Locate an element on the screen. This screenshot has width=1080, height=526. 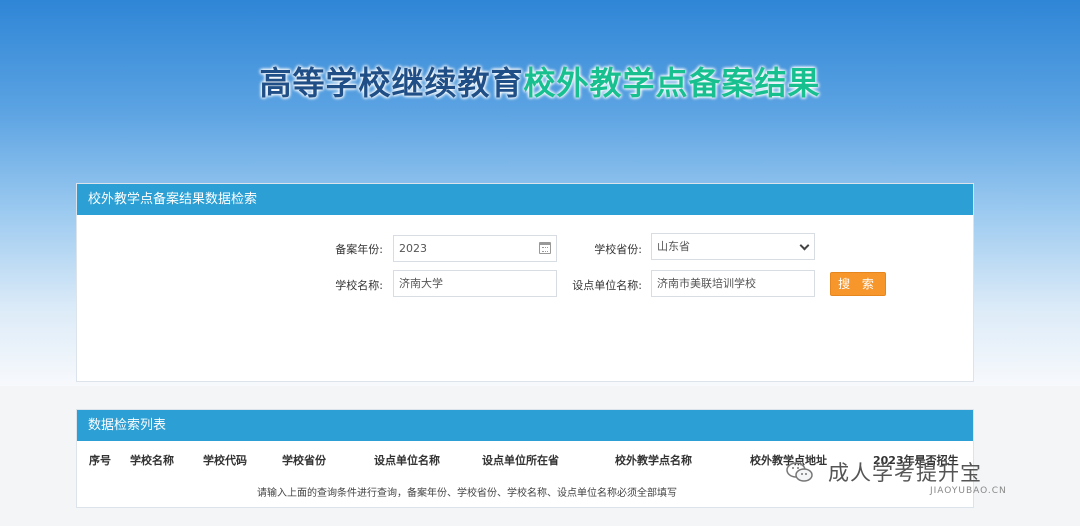
unit-name-input: 济南市美联培训学校 is located at coordinates (733, 283).